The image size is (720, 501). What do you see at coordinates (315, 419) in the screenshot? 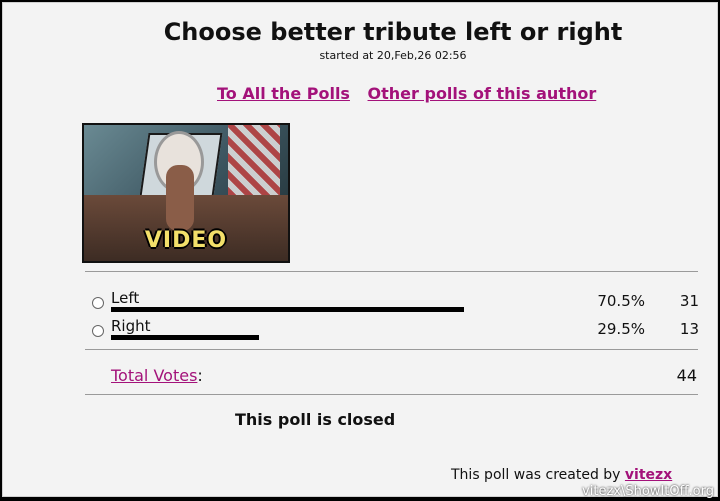
I see `poll-status: This poll is closed` at bounding box center [315, 419].